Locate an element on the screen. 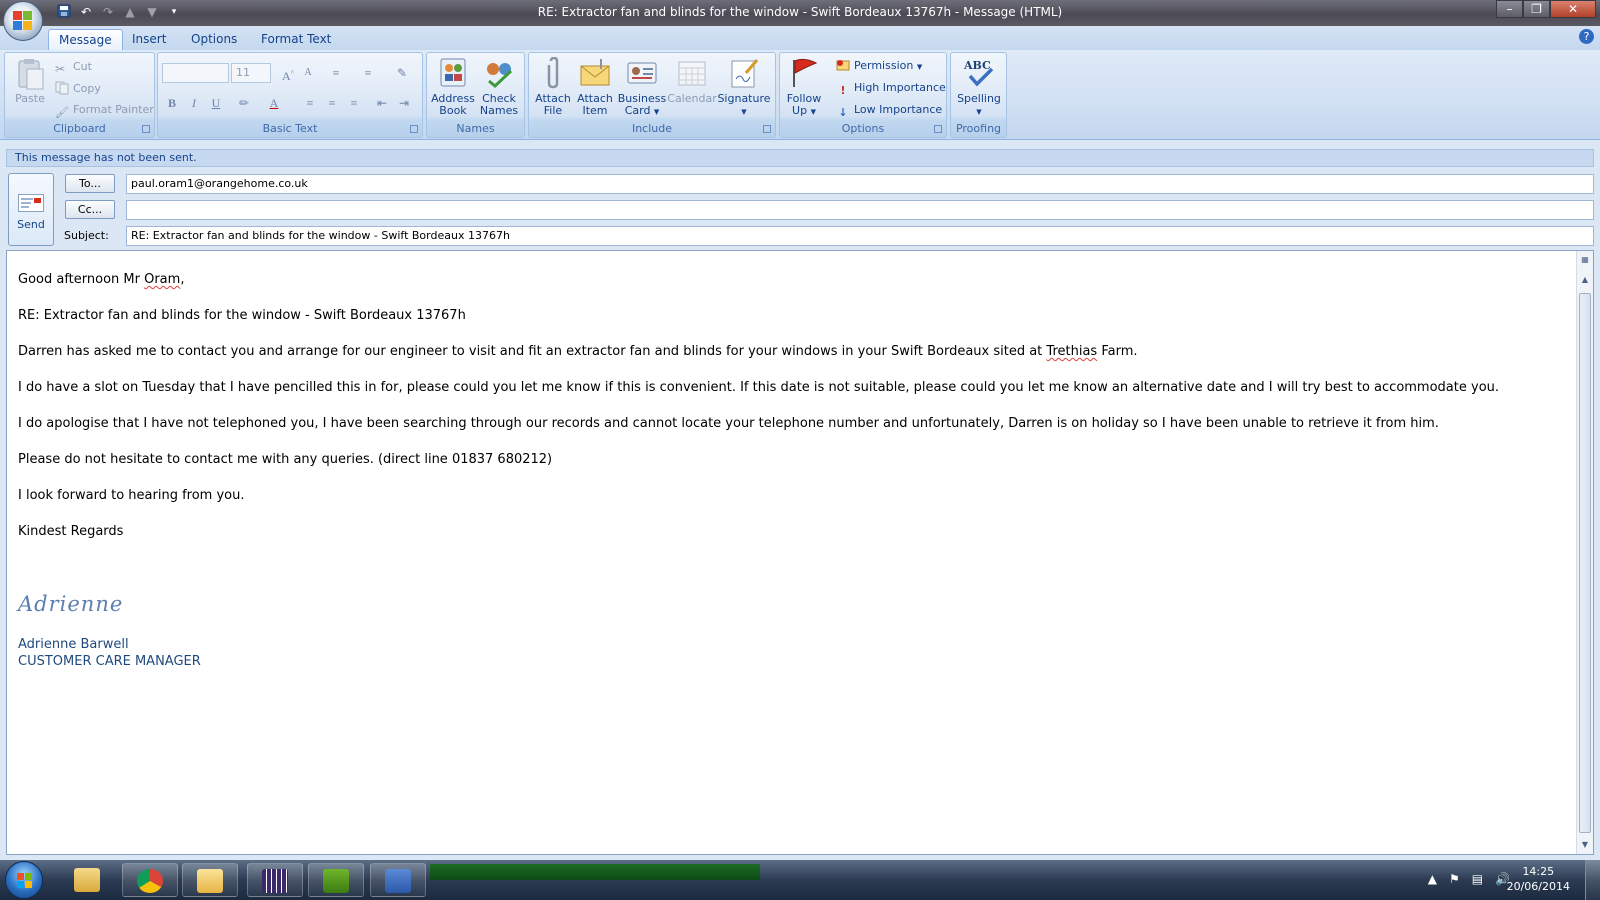 This screenshot has width=1600, height=900. word-icon is located at coordinates (398, 881).